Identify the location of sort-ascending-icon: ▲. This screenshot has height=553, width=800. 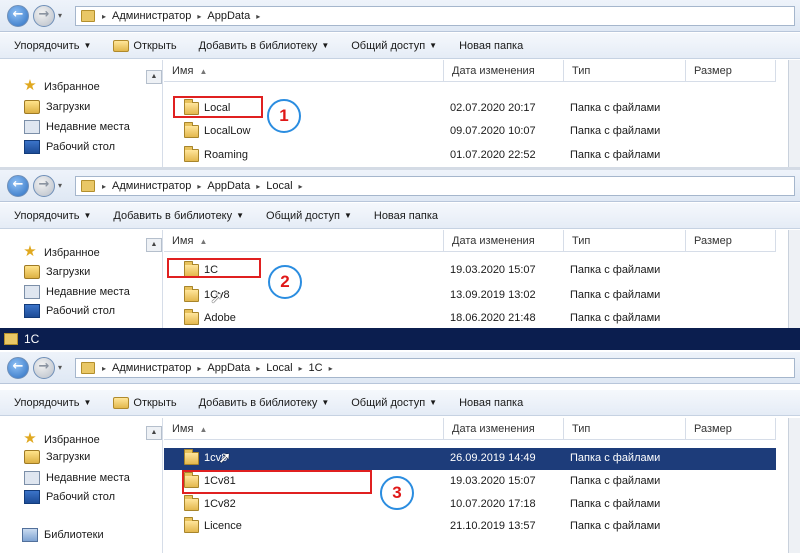
(203, 429).